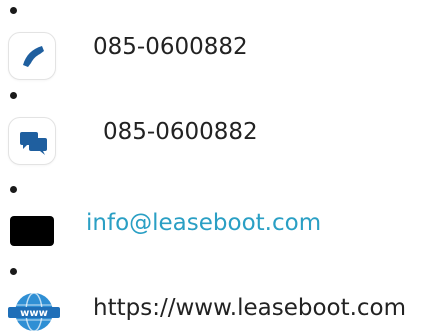  I want to click on website-link: https://www.leaseboot.com, so click(249, 308).